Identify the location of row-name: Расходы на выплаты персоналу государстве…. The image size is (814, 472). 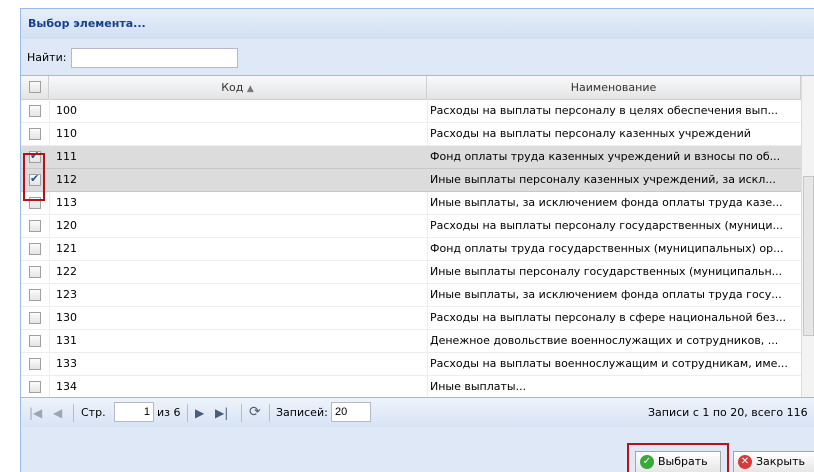
(607, 225).